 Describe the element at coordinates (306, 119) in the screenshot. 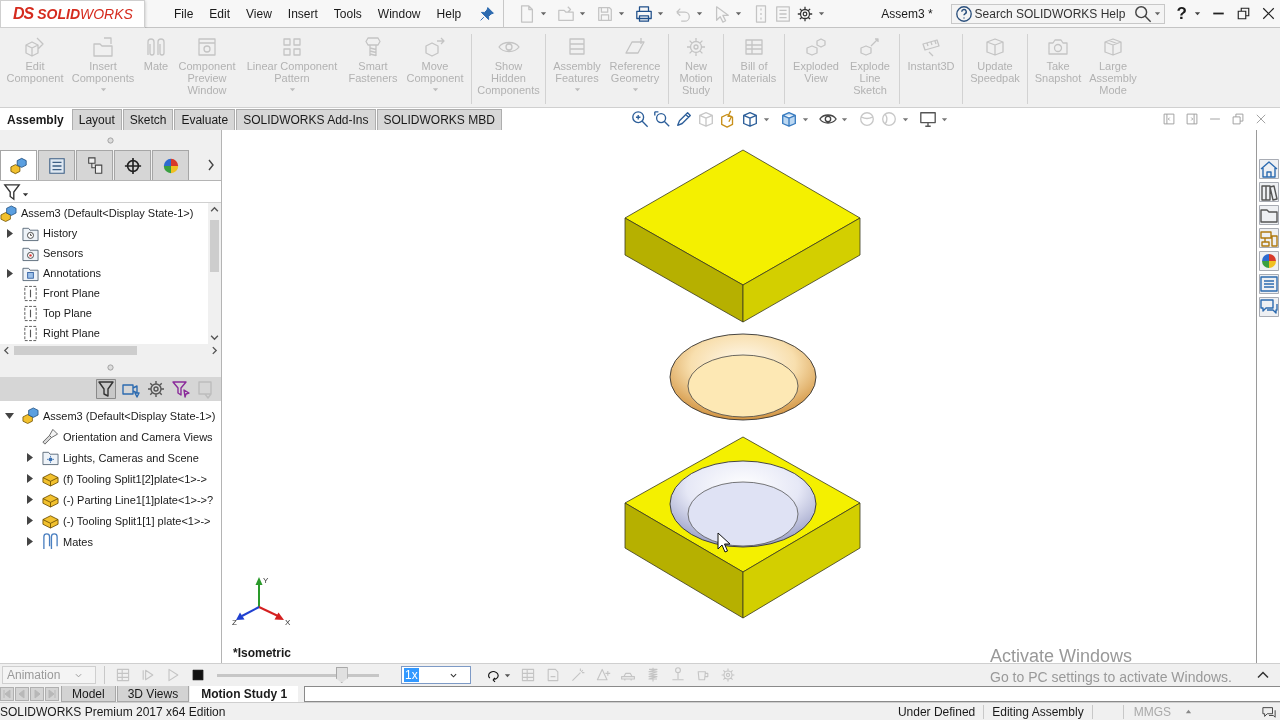

I see `command-tab: SOLIDWORKS Add-Ins` at that location.